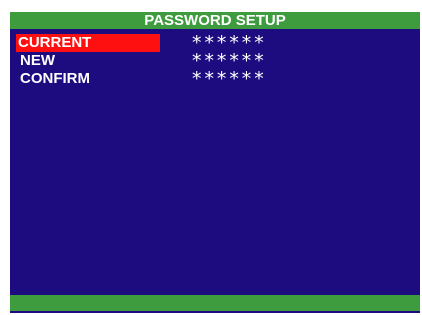  Describe the element at coordinates (54, 79) in the screenshot. I see `field-confirm-label: CONFIRM` at that location.